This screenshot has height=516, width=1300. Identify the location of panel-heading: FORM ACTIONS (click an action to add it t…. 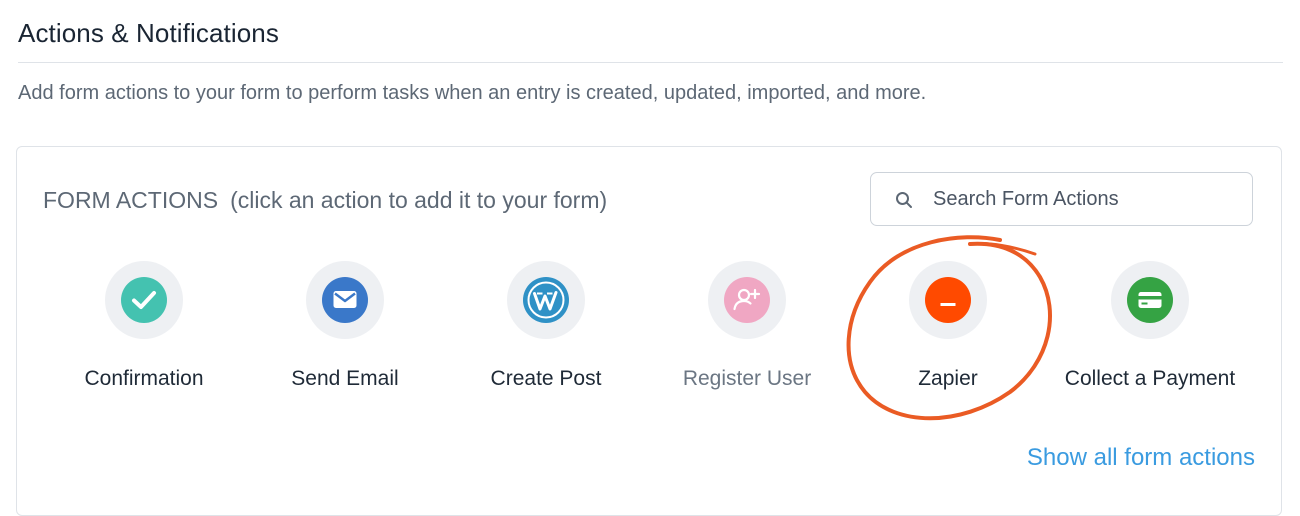
(325, 200).